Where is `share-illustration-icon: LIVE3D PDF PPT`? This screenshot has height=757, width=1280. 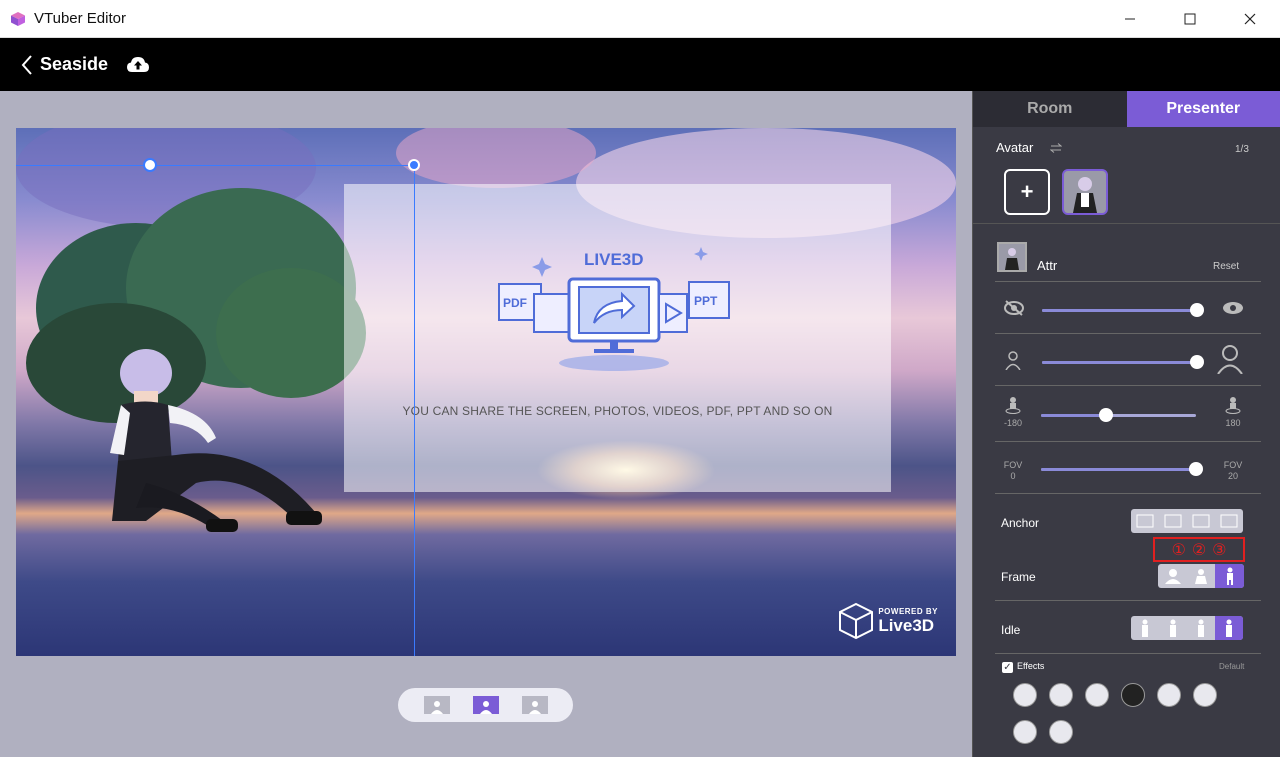
share-illustration-icon: LIVE3D PDF PPT is located at coordinates (614, 309).